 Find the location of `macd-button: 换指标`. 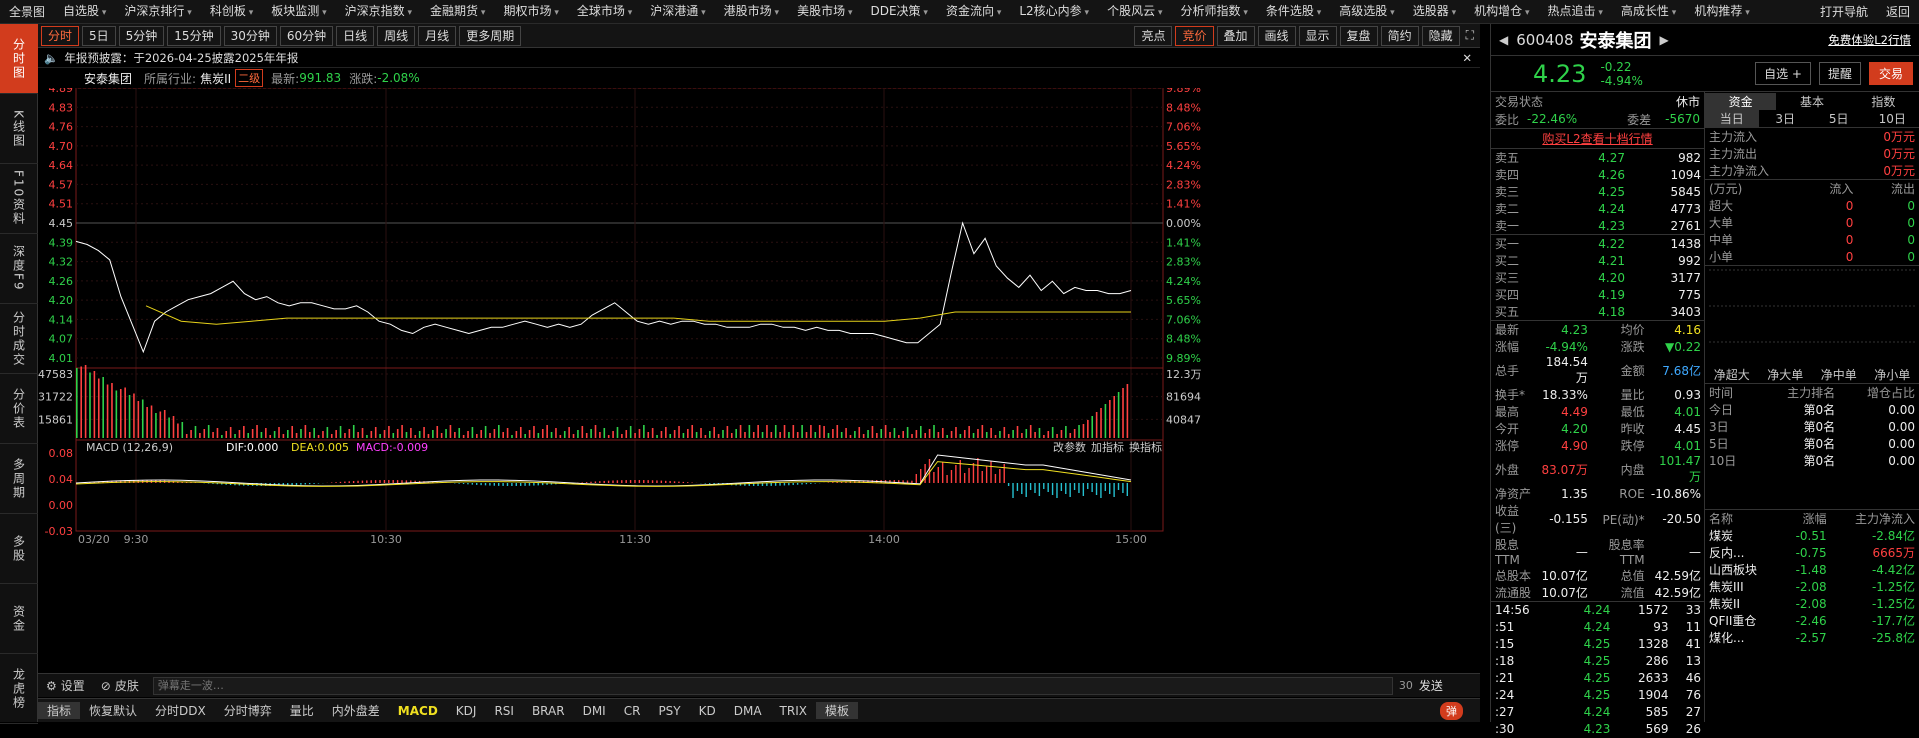

macd-button: 换指标 is located at coordinates (1145, 447).